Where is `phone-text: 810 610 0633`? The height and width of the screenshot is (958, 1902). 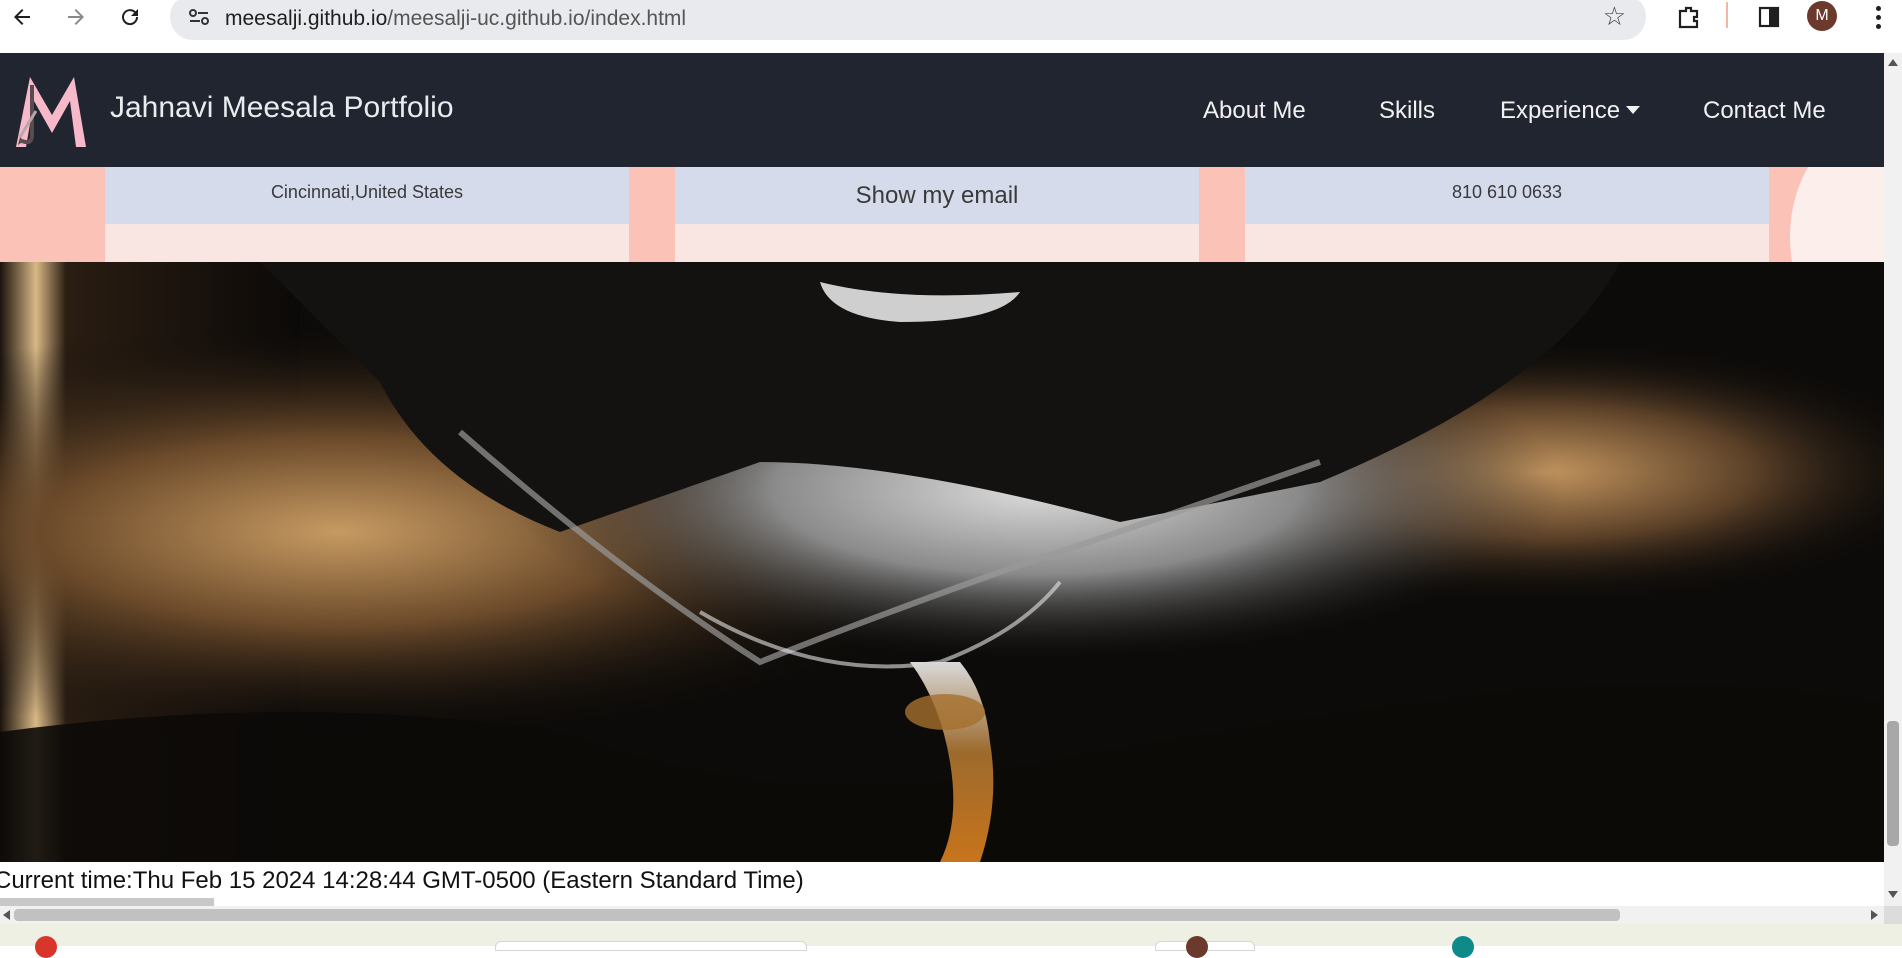
phone-text: 810 610 0633 is located at coordinates (1507, 195).